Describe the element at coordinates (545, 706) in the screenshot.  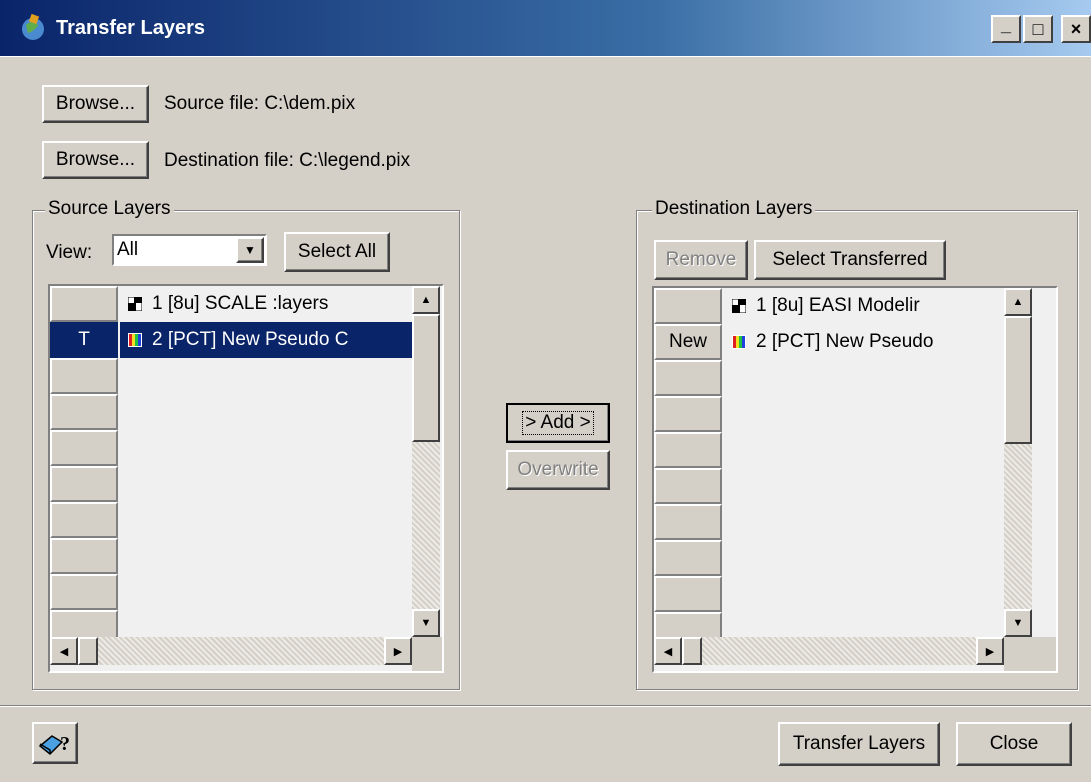
I see `footer-divider` at that location.